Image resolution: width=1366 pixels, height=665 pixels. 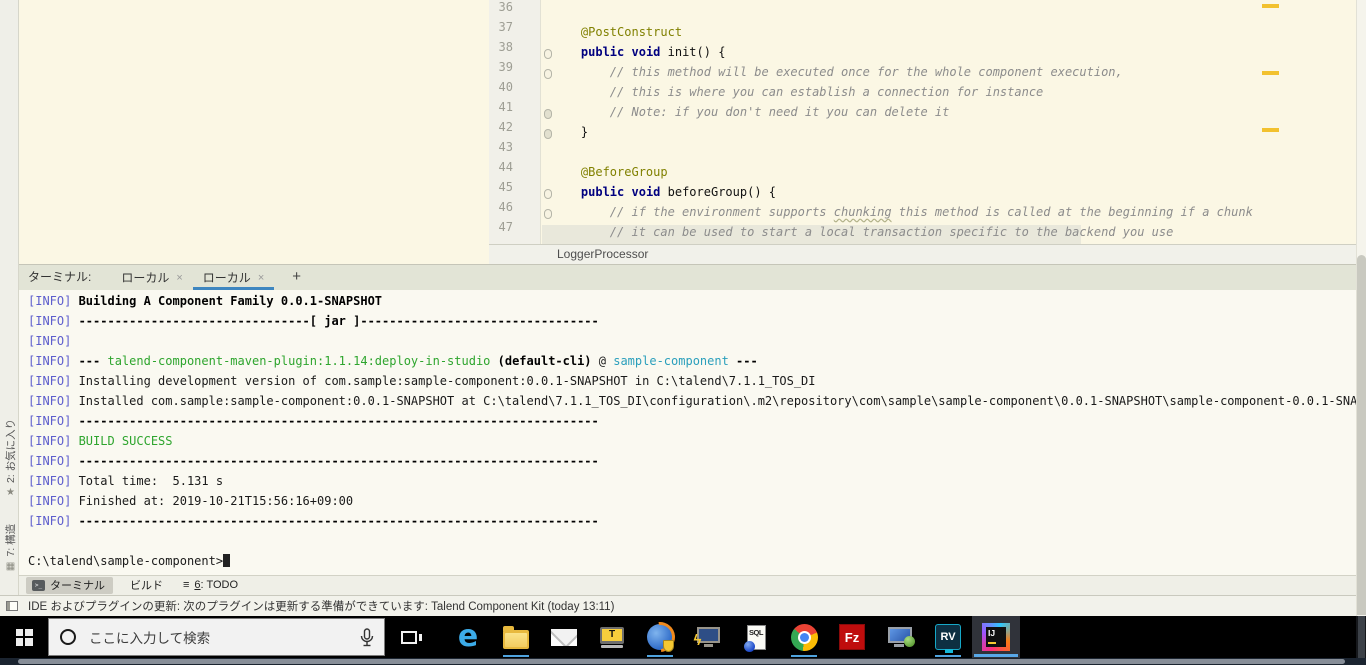 I want to click on terminal-icon: >_, so click(x=38, y=585).